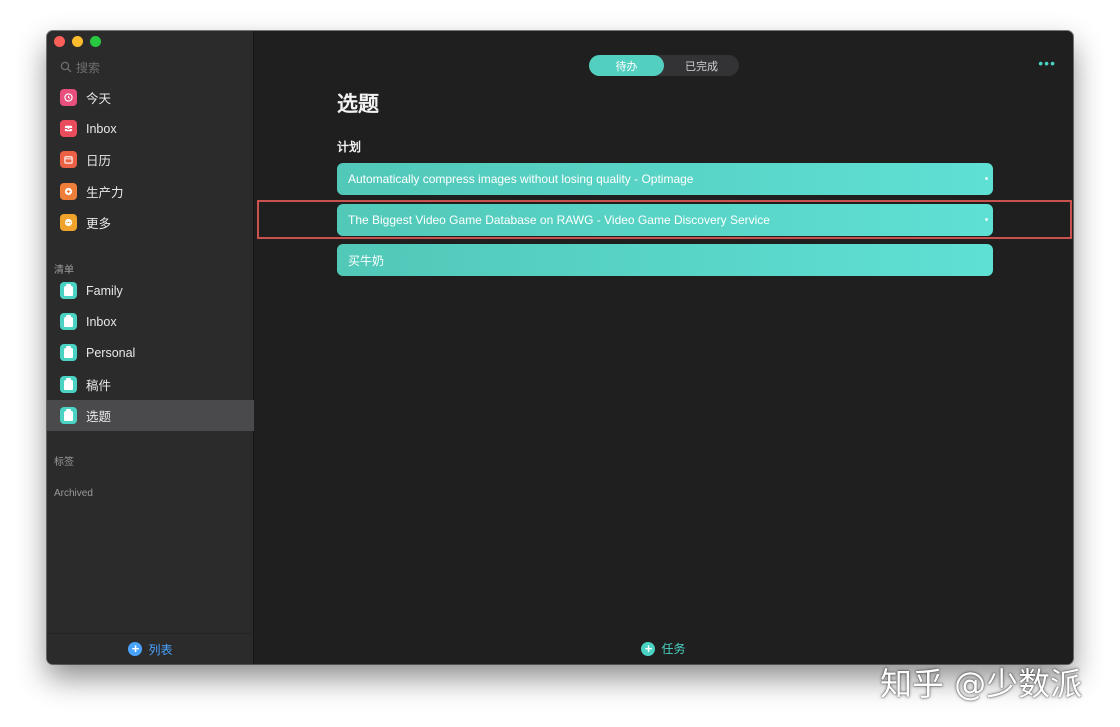 Image resolution: width=1120 pixels, height=727 pixels. Describe the element at coordinates (626, 65) in the screenshot. I see `tab-todo: 待办` at that location.